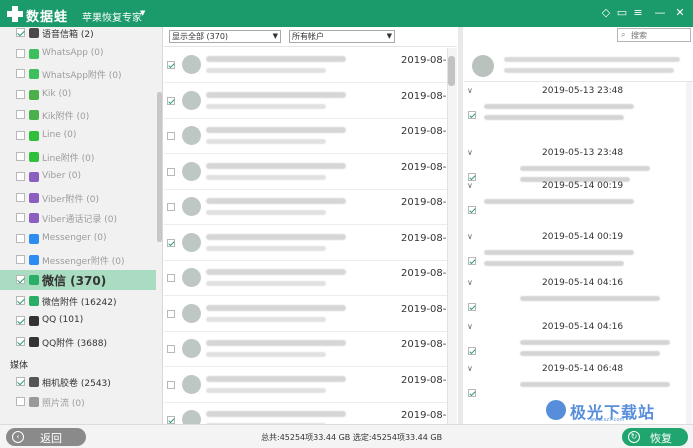  What do you see at coordinates (460, 225) in the screenshot?
I see `panel-splitter` at bounding box center [460, 225].